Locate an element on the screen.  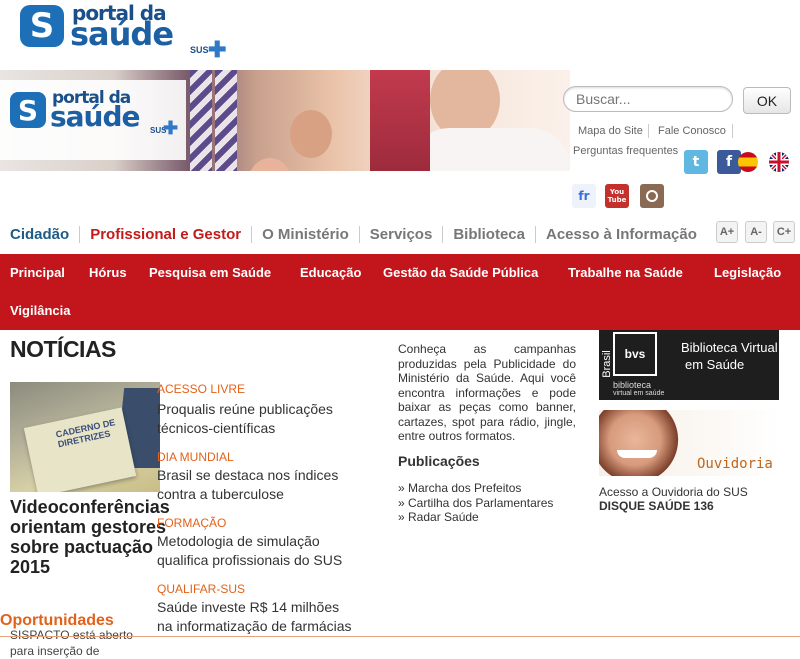
top-logo: S portal da saúde SUS ✚ is located at coordinates (125, 31).